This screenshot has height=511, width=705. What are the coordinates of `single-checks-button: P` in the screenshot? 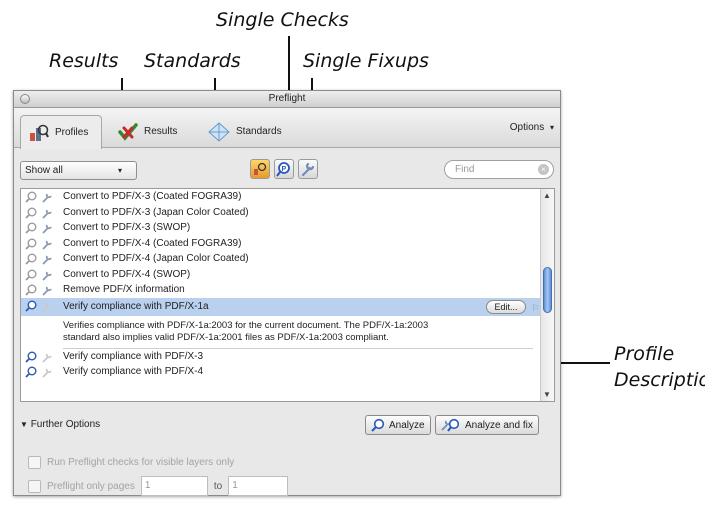 It's located at (284, 169).